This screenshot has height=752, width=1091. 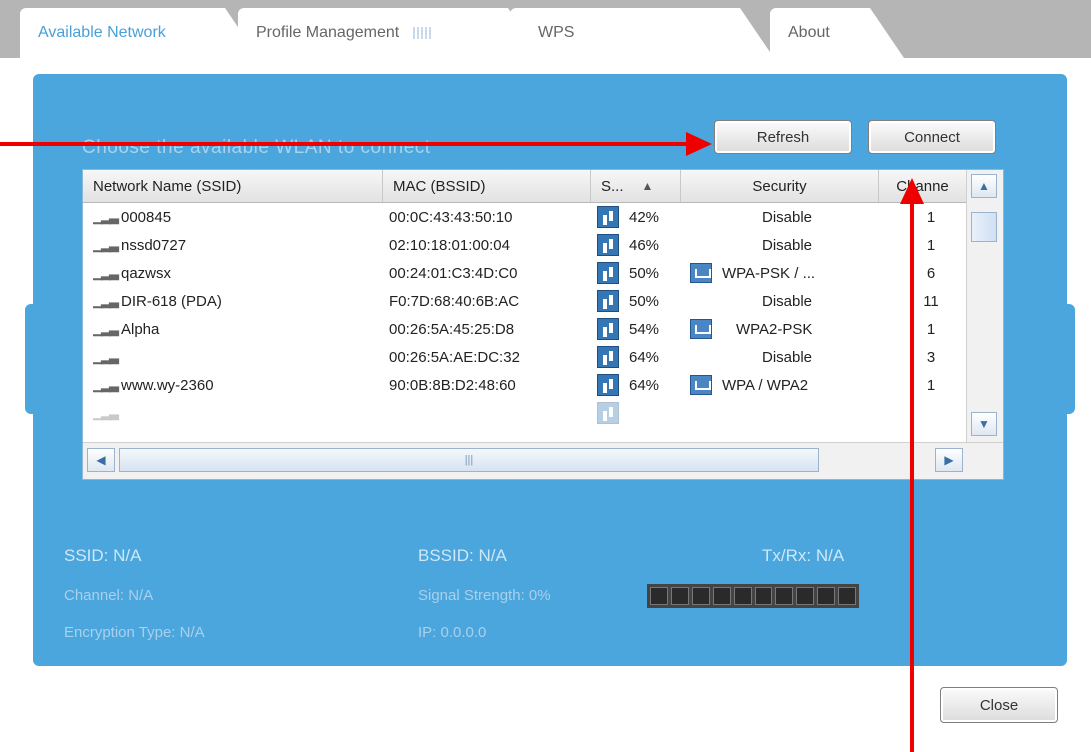 I want to click on horizontal-scrollbar: ◀ ||| ▶, so click(x=543, y=460).